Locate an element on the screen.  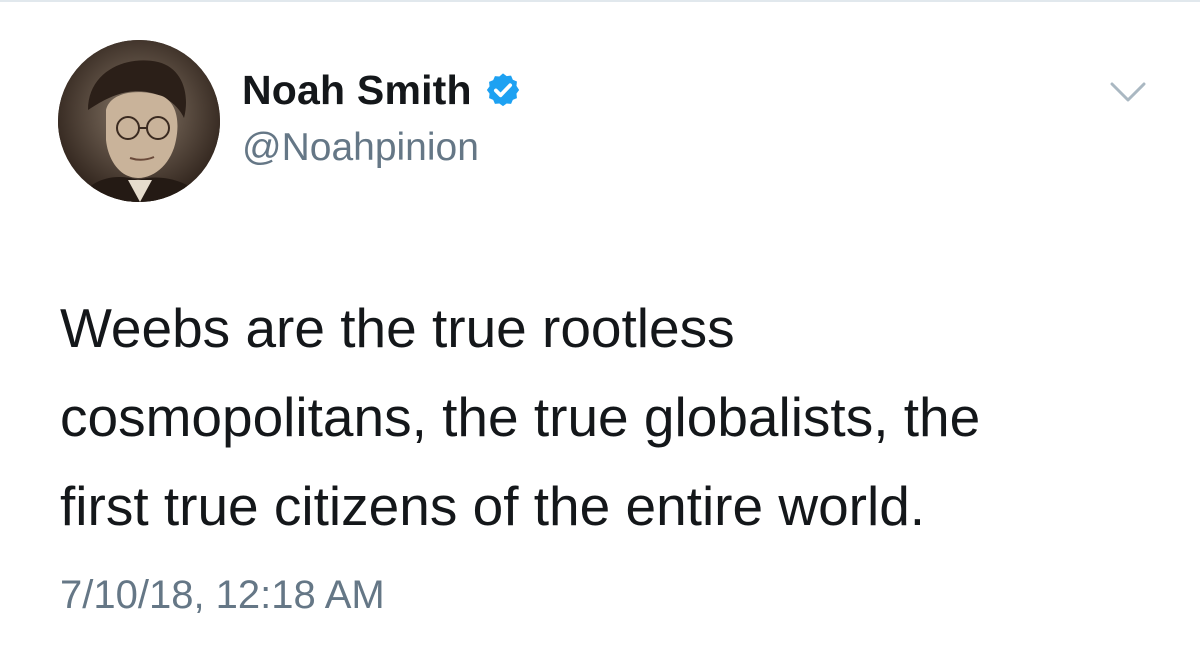
name-row: Noah Smith is located at coordinates (382, 90).